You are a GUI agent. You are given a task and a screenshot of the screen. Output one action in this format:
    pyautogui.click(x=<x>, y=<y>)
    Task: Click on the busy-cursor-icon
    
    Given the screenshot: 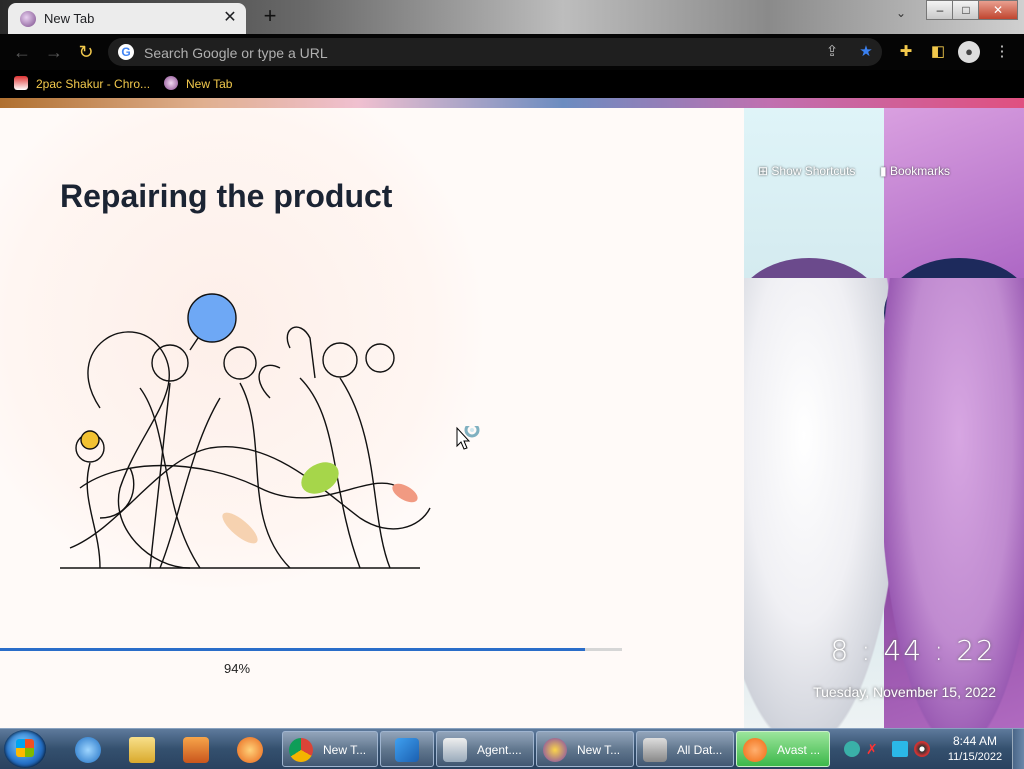 What is the action you would take?
    pyautogui.click(x=468, y=438)
    